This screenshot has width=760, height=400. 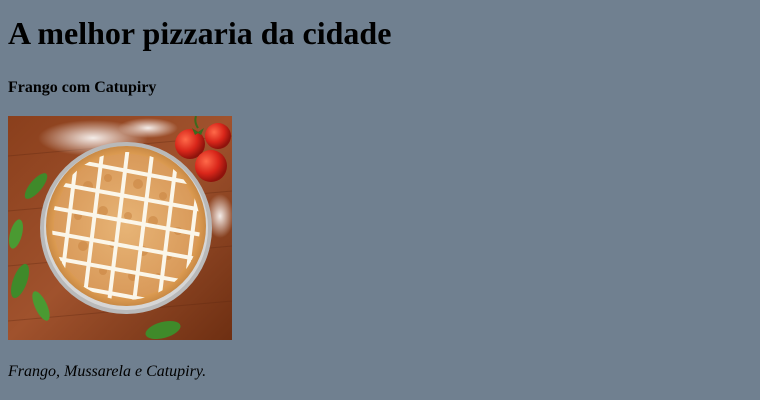 What do you see at coordinates (200, 33) in the screenshot?
I see `page-title: A melhor pizzaria da cidade` at bounding box center [200, 33].